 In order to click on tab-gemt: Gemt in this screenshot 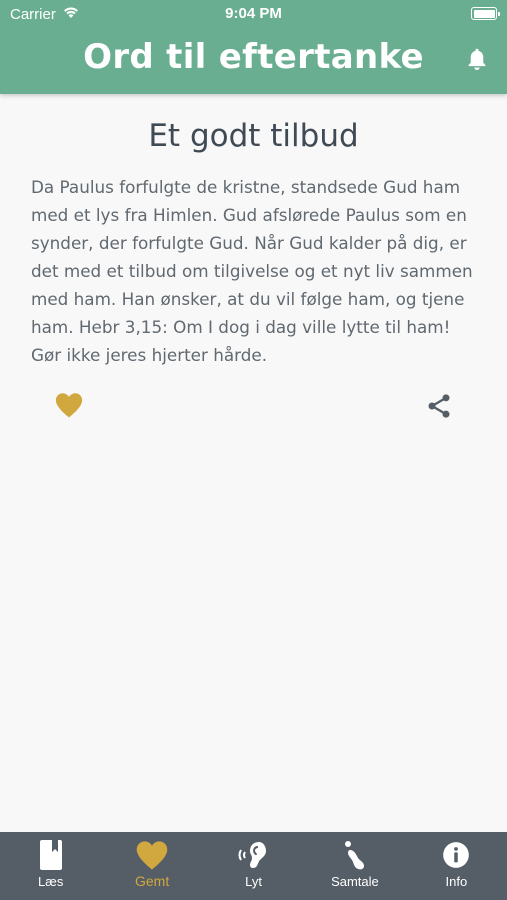, I will do `click(151, 866)`.